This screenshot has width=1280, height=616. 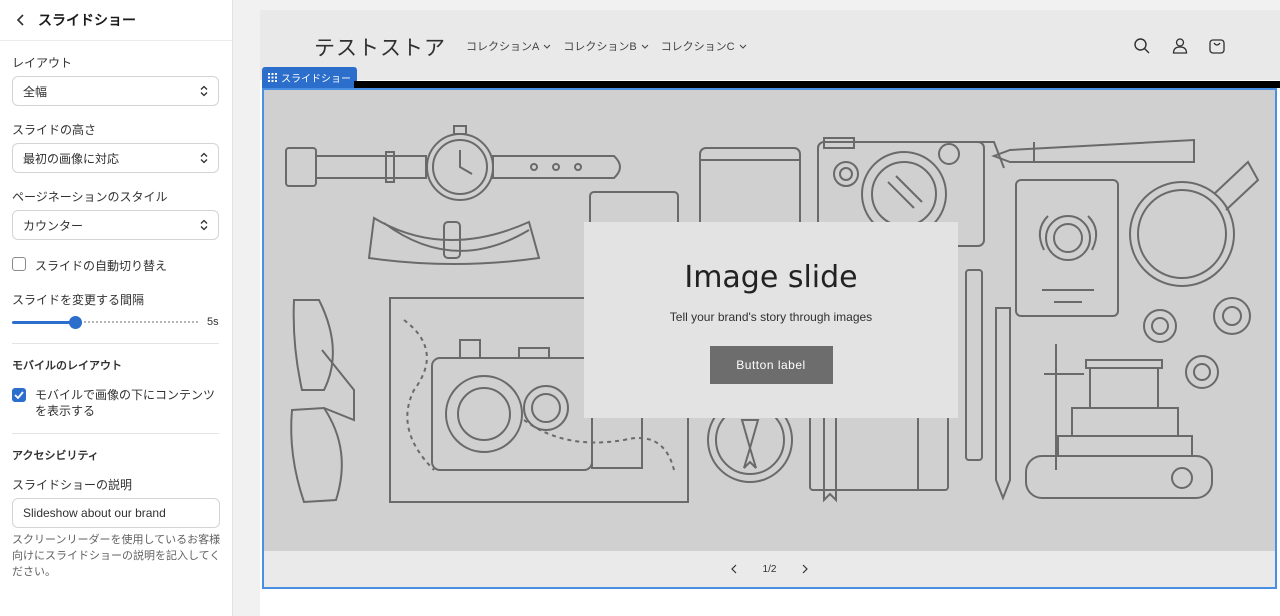 What do you see at coordinates (213, 322) in the screenshot?
I see `interval-value: 5s` at bounding box center [213, 322].